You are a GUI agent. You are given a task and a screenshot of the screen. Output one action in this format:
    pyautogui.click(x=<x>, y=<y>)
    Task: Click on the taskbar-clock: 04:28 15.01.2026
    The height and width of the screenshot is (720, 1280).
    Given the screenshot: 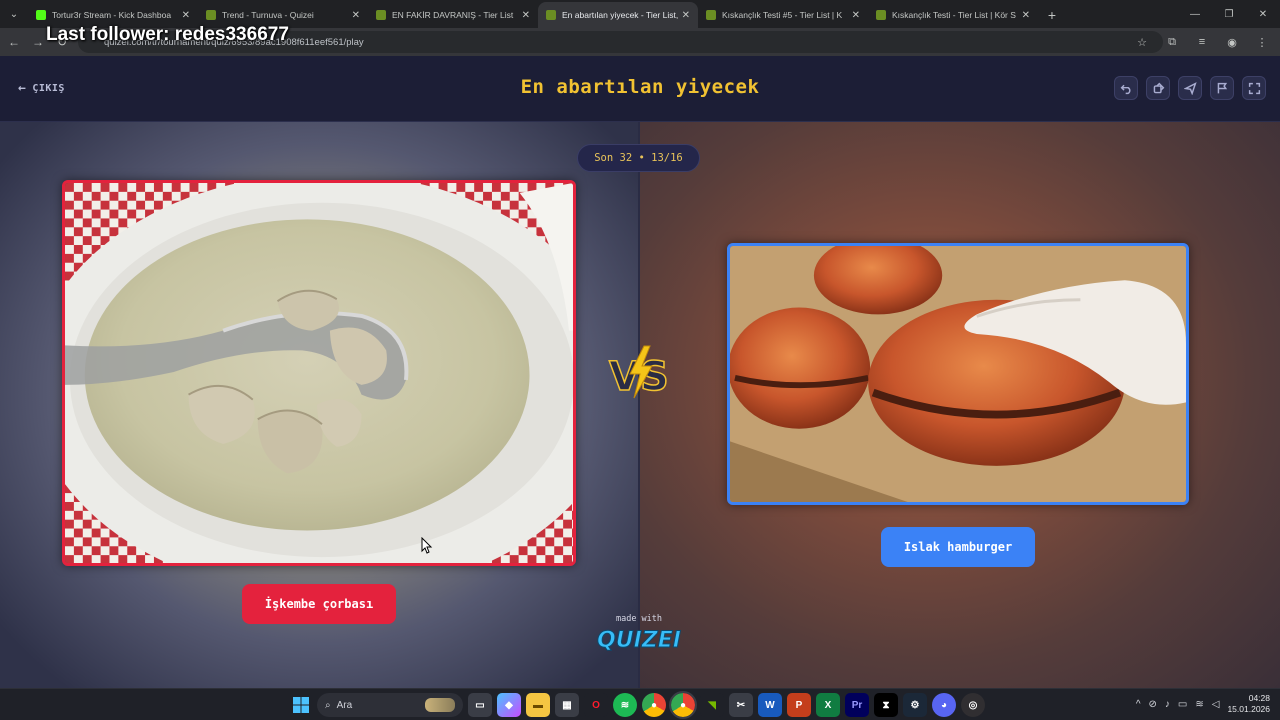 What is the action you would take?
    pyautogui.click(x=1248, y=704)
    